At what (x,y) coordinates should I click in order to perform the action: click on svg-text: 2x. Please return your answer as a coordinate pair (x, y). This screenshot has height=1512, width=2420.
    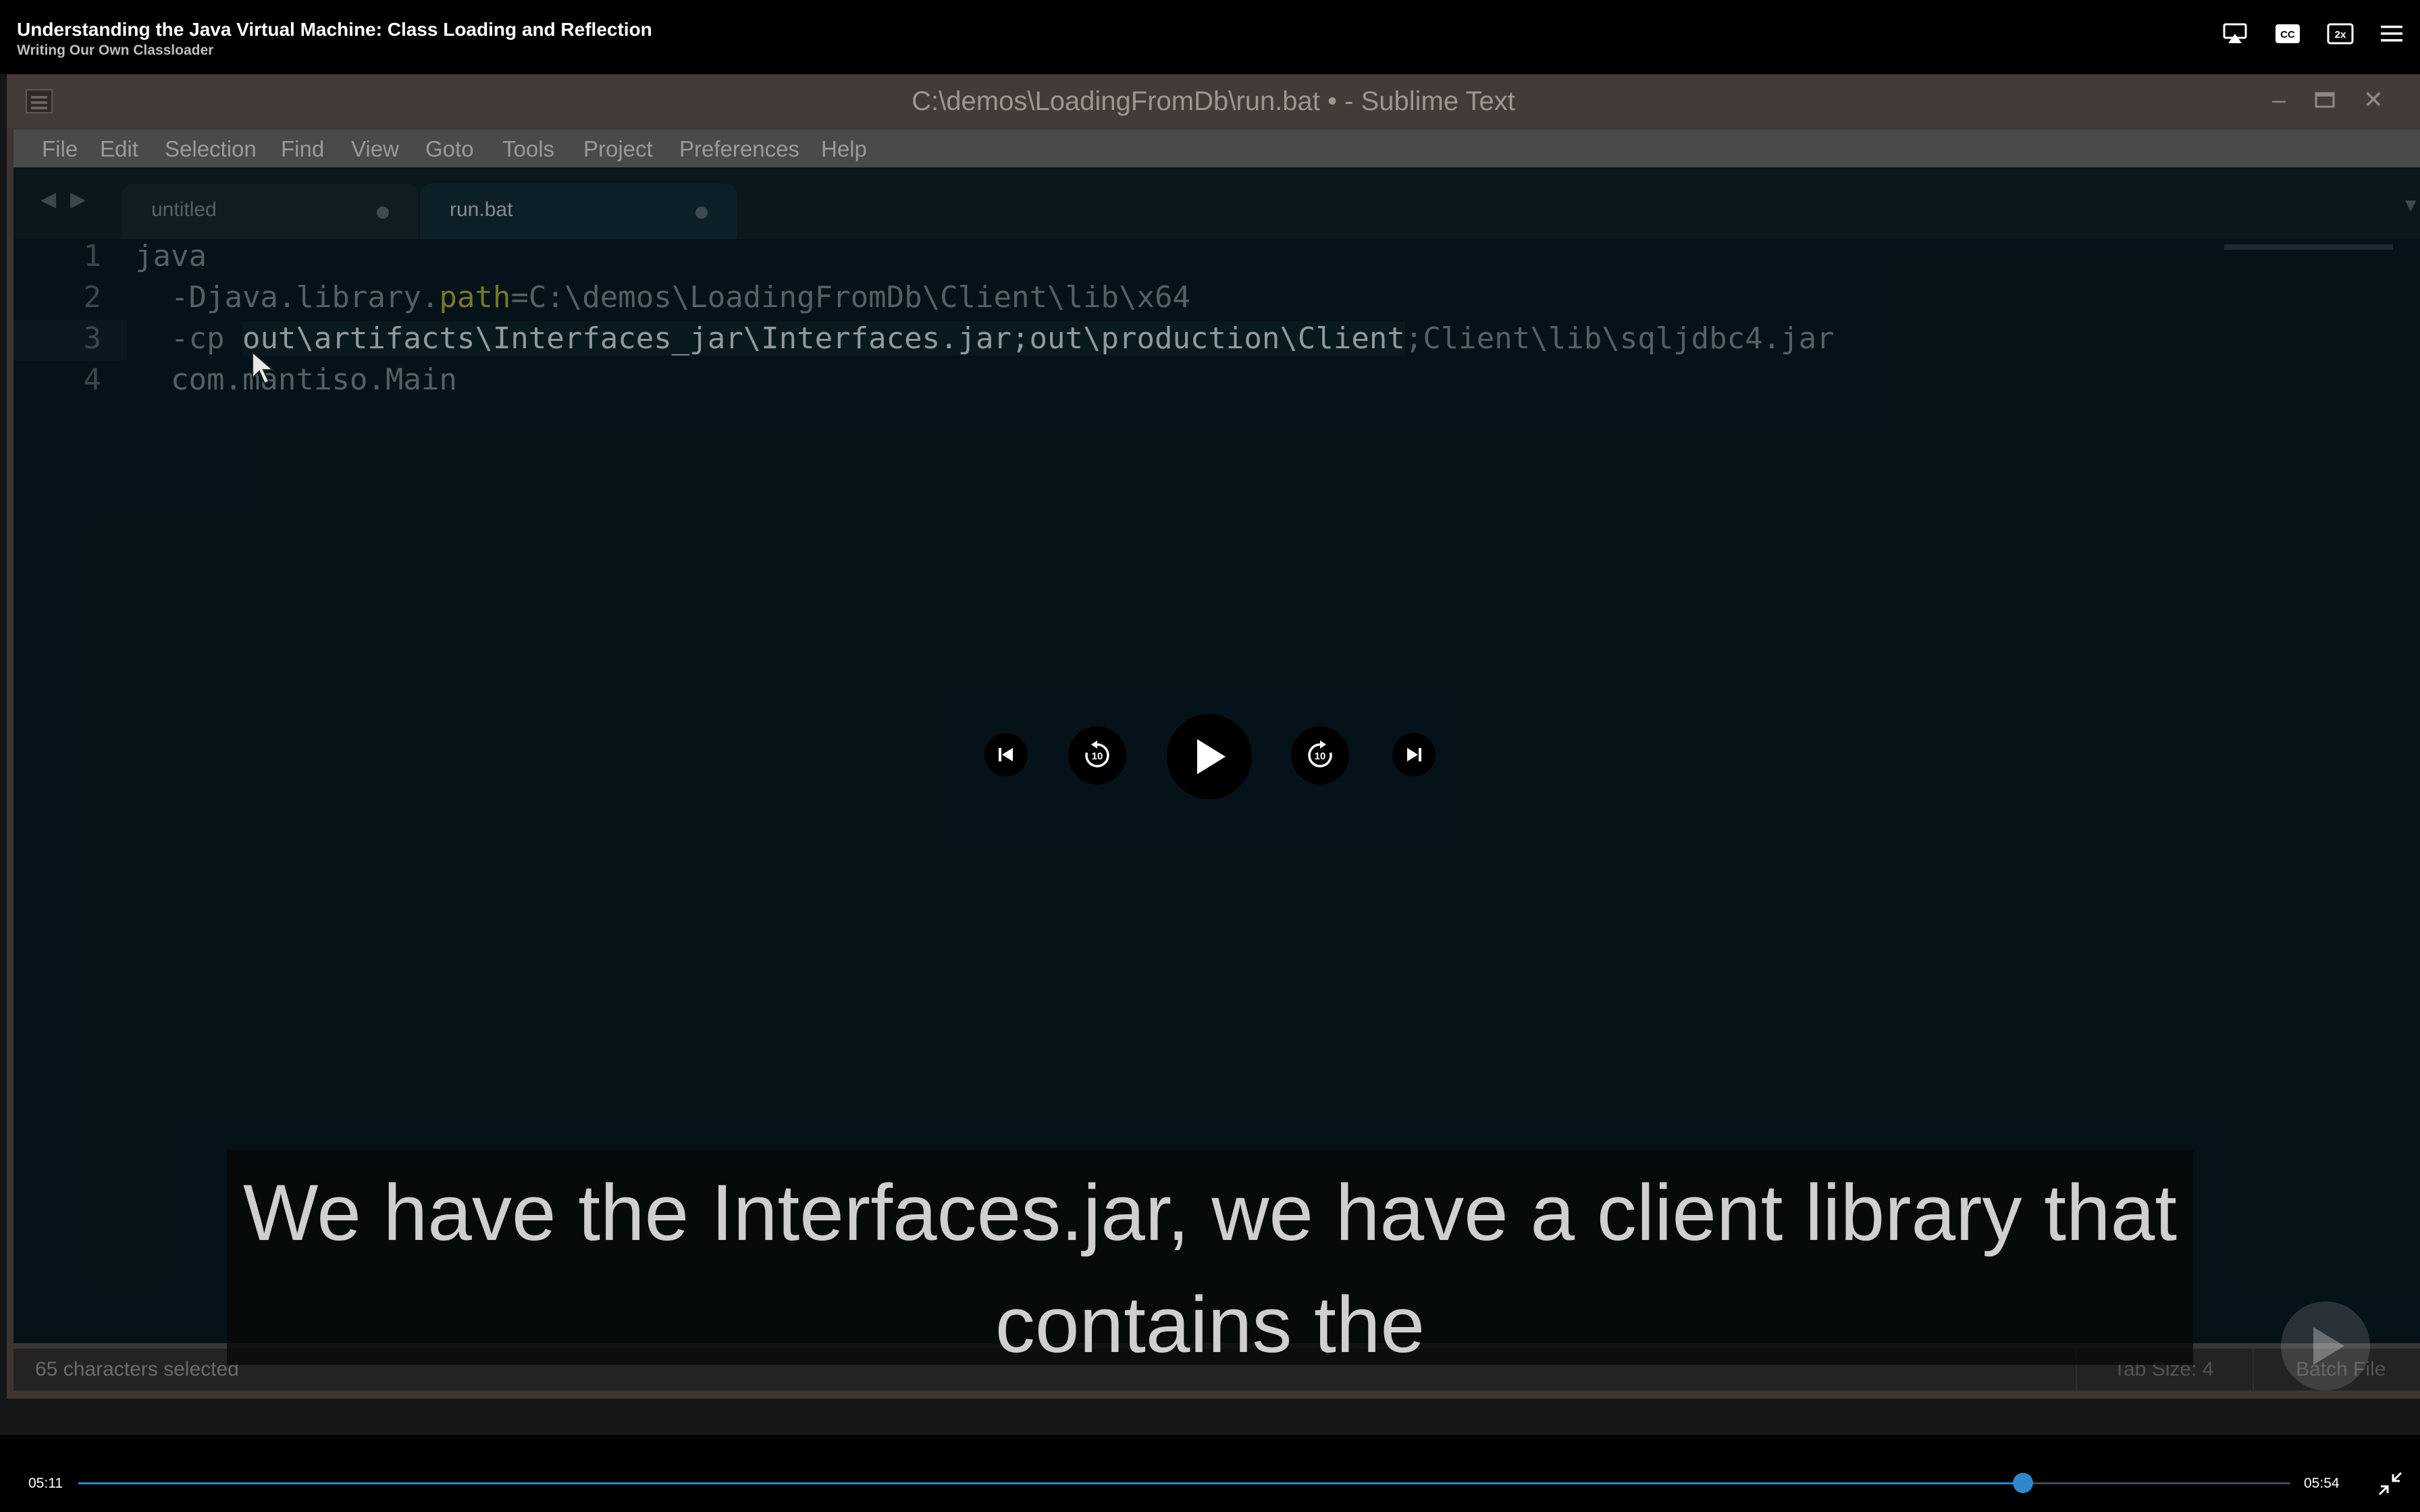
    Looking at the image, I should click on (2340, 34).